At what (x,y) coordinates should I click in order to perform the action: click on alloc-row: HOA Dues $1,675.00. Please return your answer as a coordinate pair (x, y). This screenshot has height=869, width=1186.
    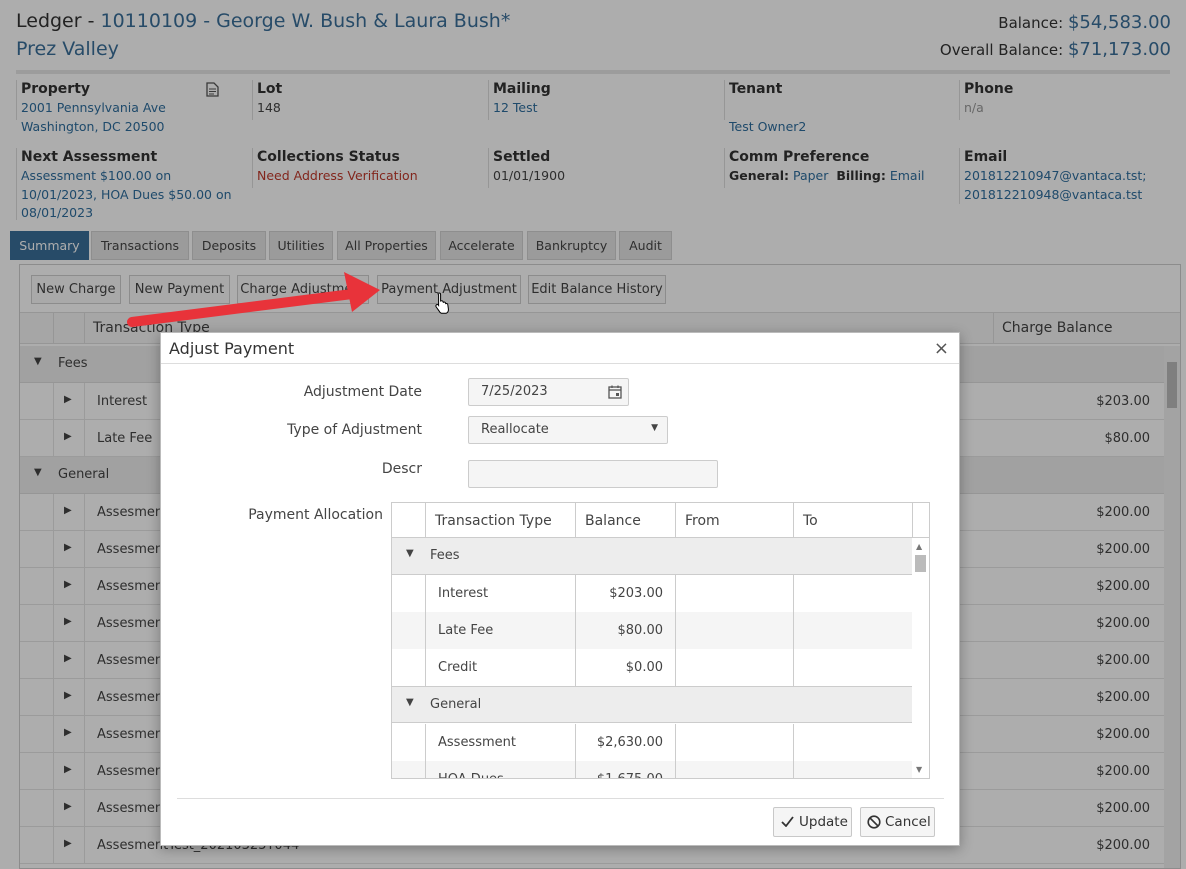
    Looking at the image, I should click on (652, 769).